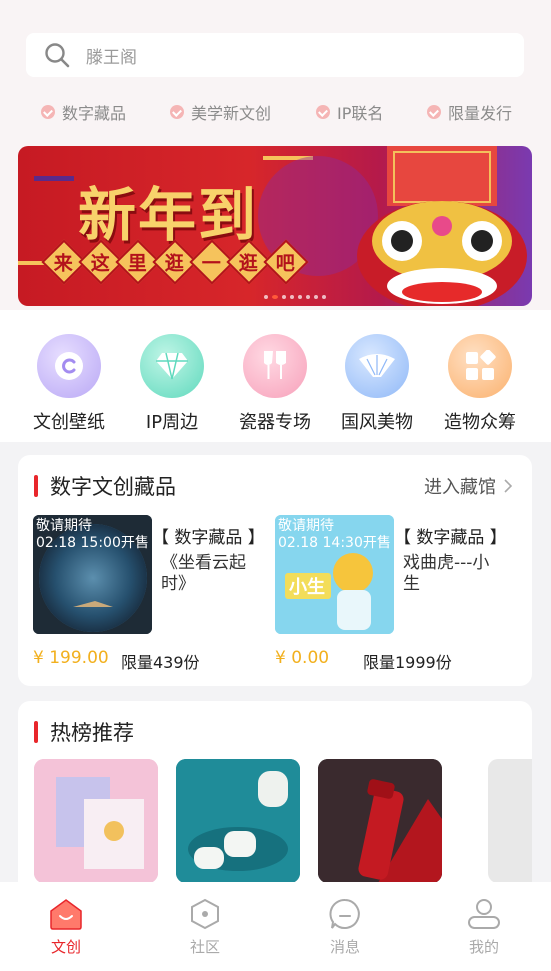 The width and height of the screenshot is (551, 971). Describe the element at coordinates (94, 113) in the screenshot. I see `tag-label: 数字藏品` at that location.